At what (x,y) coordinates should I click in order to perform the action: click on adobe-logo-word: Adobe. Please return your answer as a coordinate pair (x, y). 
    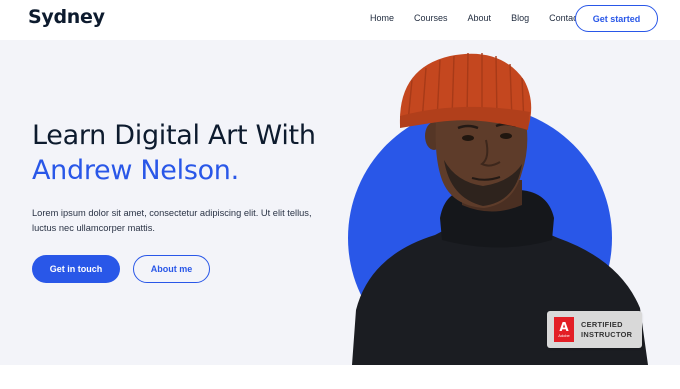
    Looking at the image, I should click on (564, 335).